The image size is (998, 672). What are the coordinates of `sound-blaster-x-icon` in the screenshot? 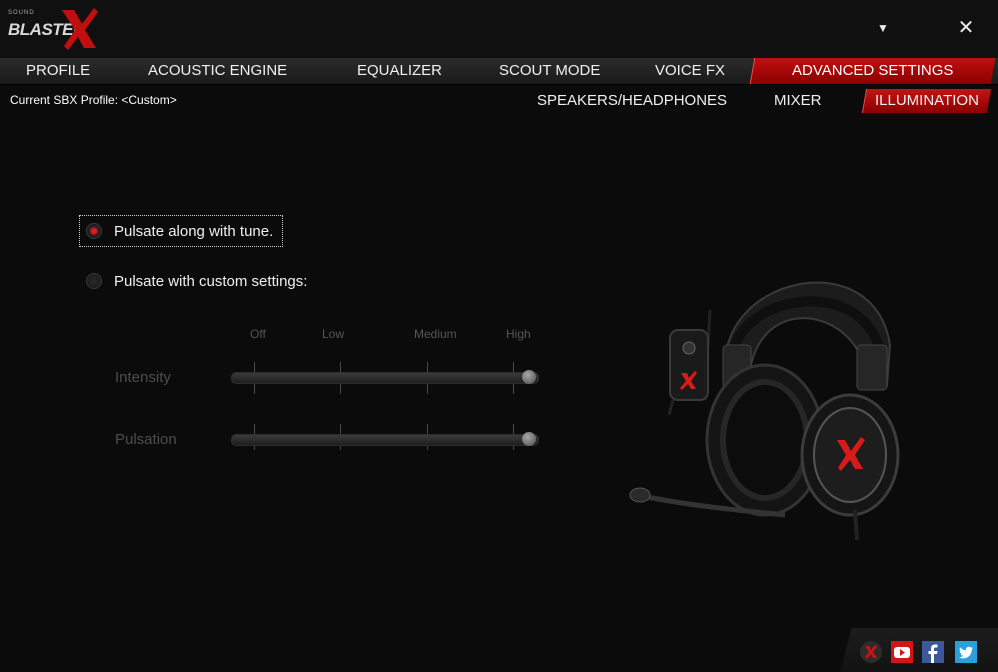 It's located at (871, 652).